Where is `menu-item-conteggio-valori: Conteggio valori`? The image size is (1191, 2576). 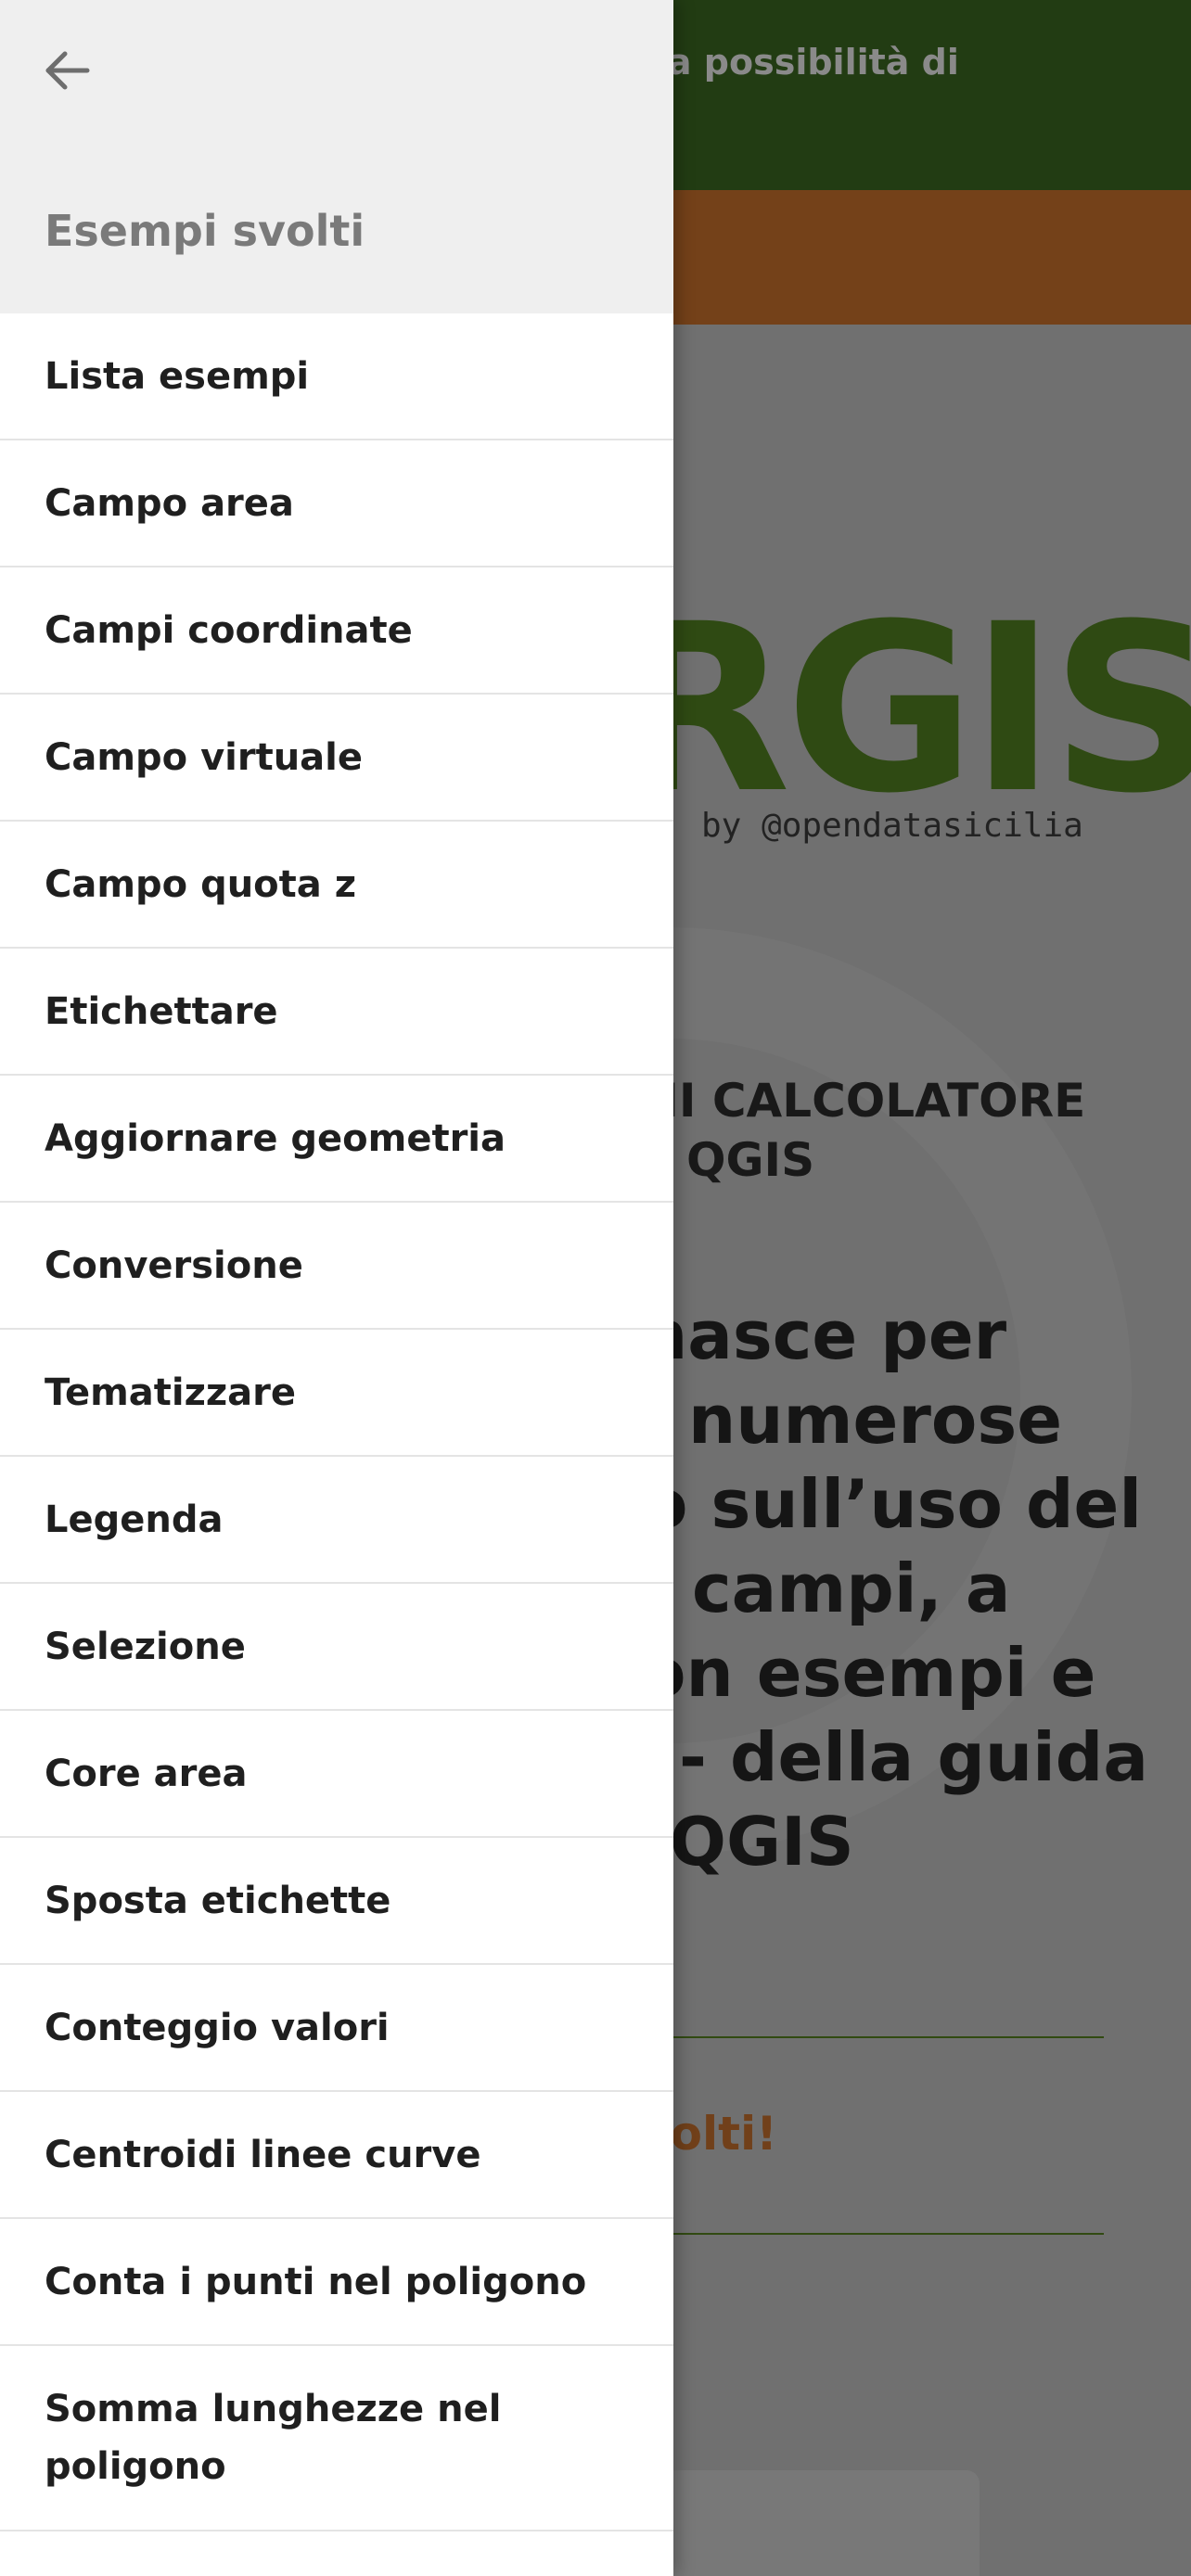 menu-item-conteggio-valori: Conteggio valori is located at coordinates (336, 2029).